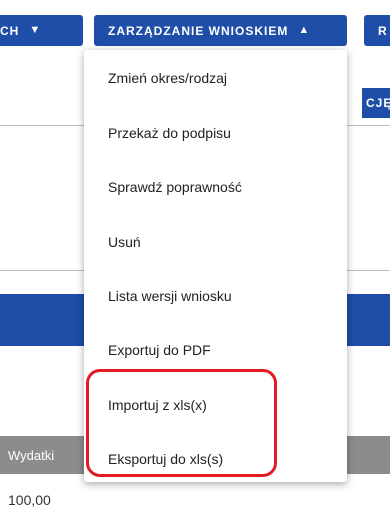 This screenshot has height=518, width=390. What do you see at coordinates (175, 187) in the screenshot?
I see `menu-item-validate: Sprawdź poprawność` at bounding box center [175, 187].